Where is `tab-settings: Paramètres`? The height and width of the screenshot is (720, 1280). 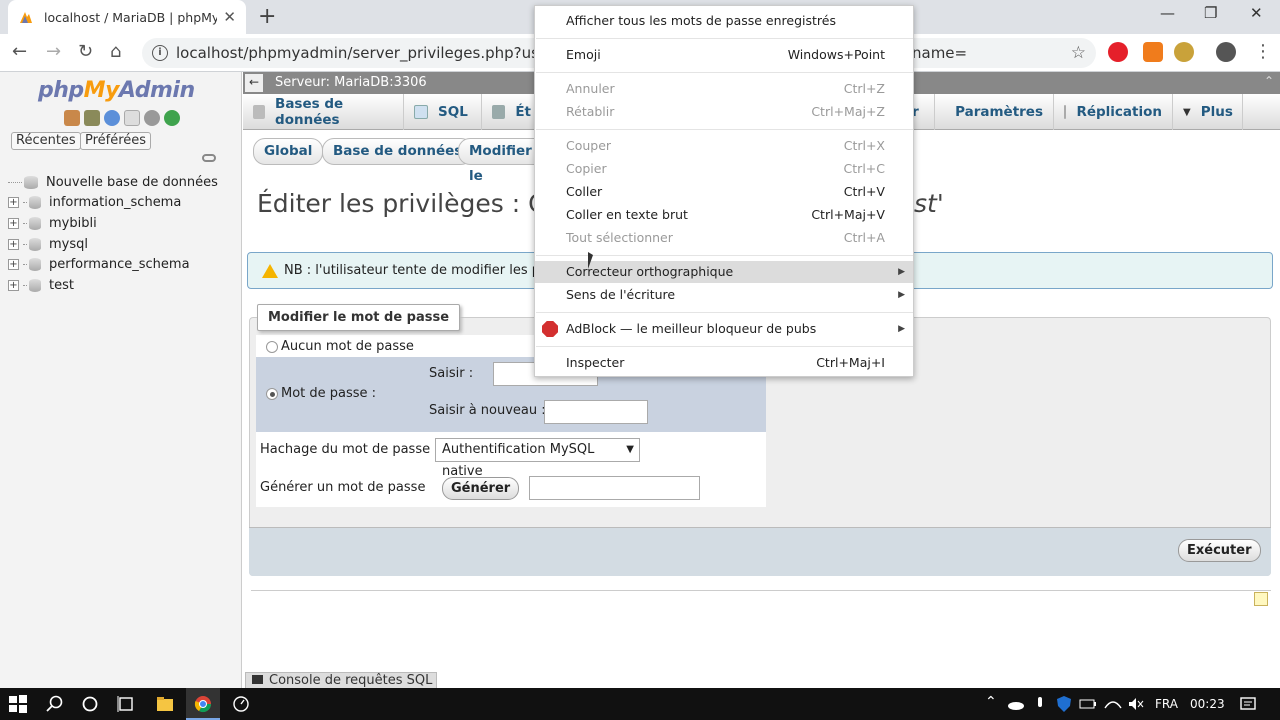
tab-settings: Paramètres is located at coordinates (994, 112).